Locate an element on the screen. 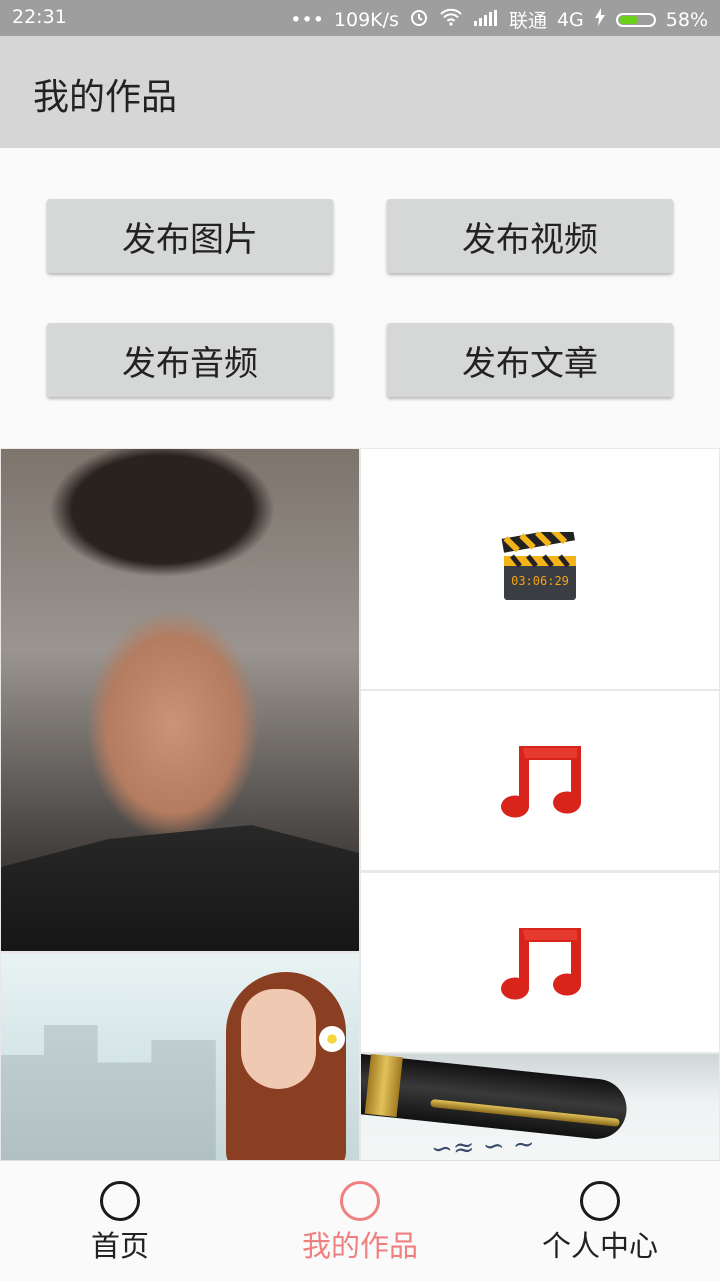 The height and width of the screenshot is (1281, 720). status-right: ••• 109K/s 联通 4G 58% is located at coordinates (499, 19).